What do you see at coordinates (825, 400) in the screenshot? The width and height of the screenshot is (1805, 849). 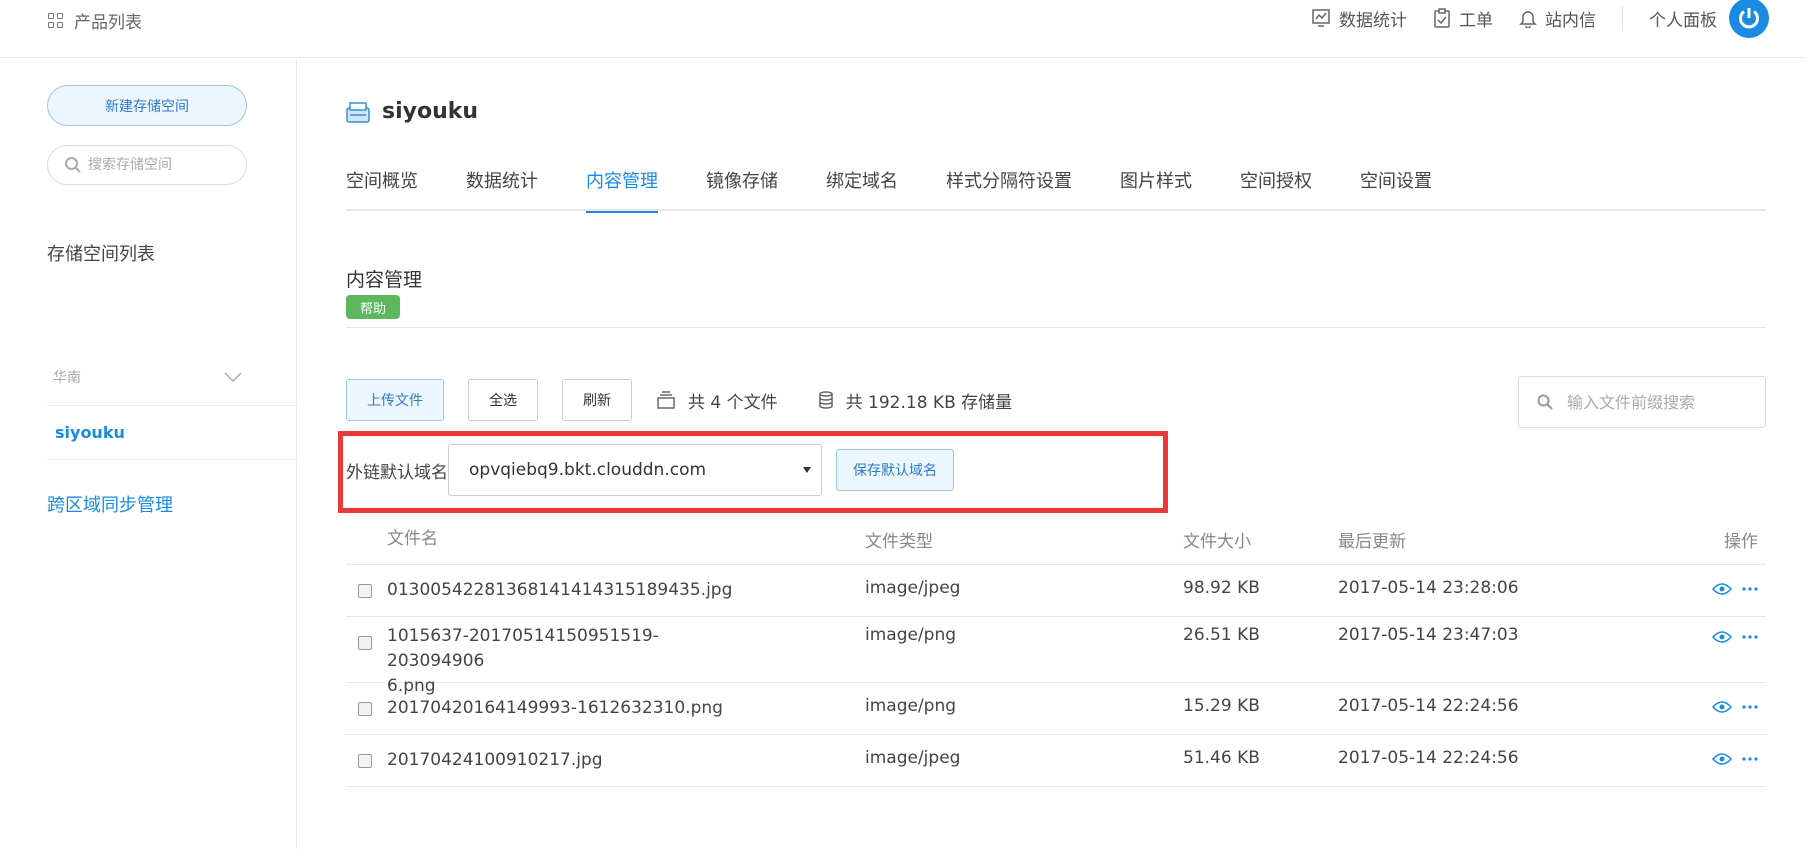 I see `database-icon` at bounding box center [825, 400].